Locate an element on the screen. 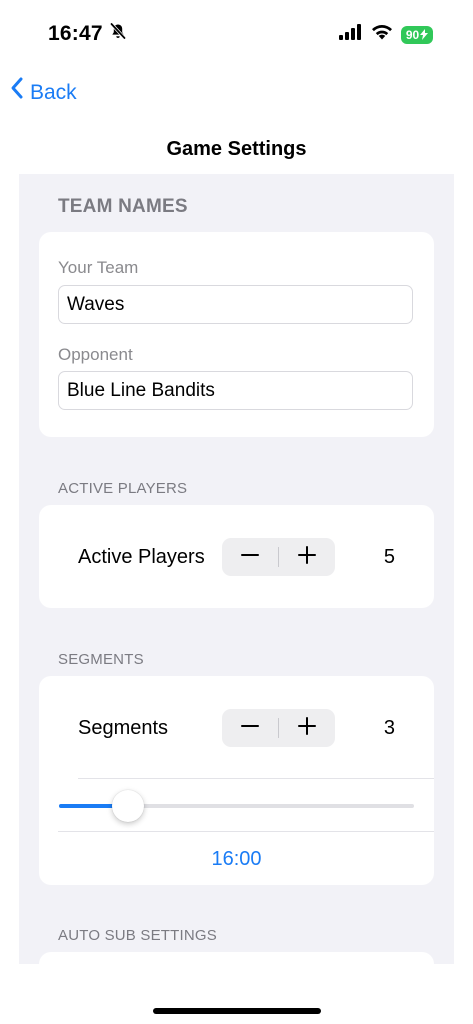 The width and height of the screenshot is (473, 1024). active-players-label: Active Players is located at coordinates (141, 557).